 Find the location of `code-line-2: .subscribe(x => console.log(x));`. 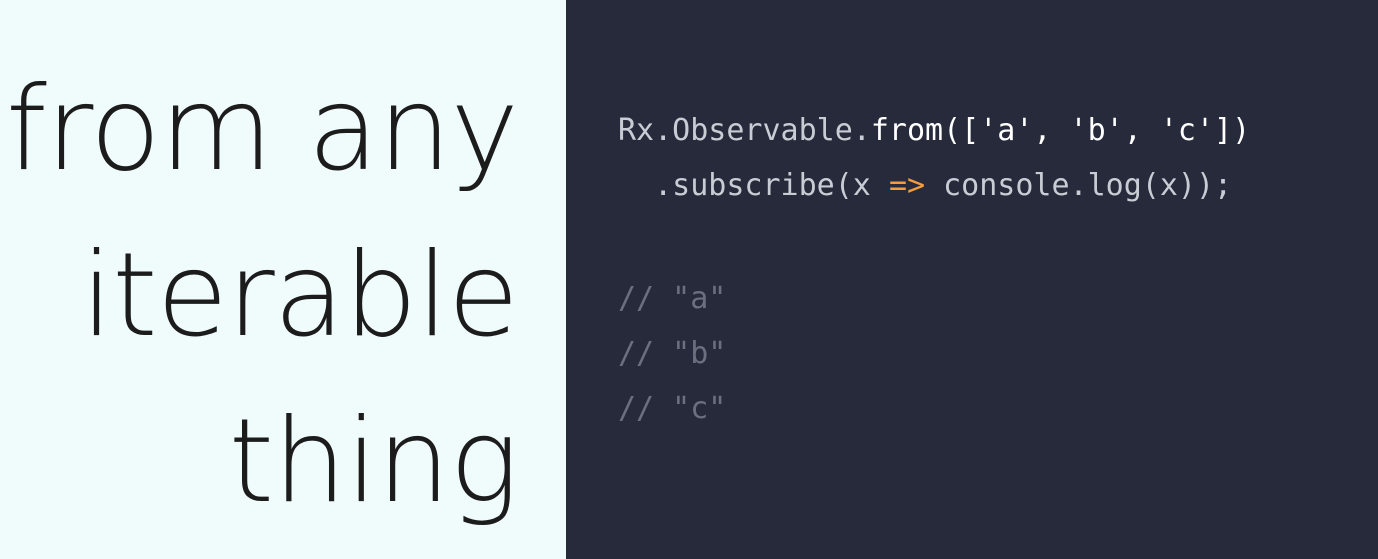

code-line-2: .subscribe(x => console.log(x)); is located at coordinates (925, 186).